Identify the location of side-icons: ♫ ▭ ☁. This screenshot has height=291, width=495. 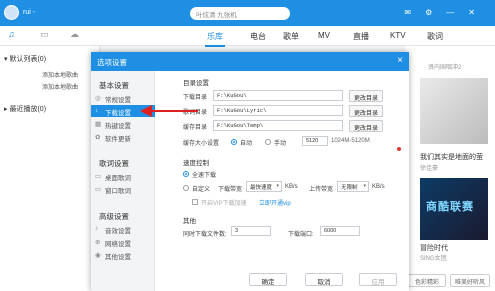
(45, 35).